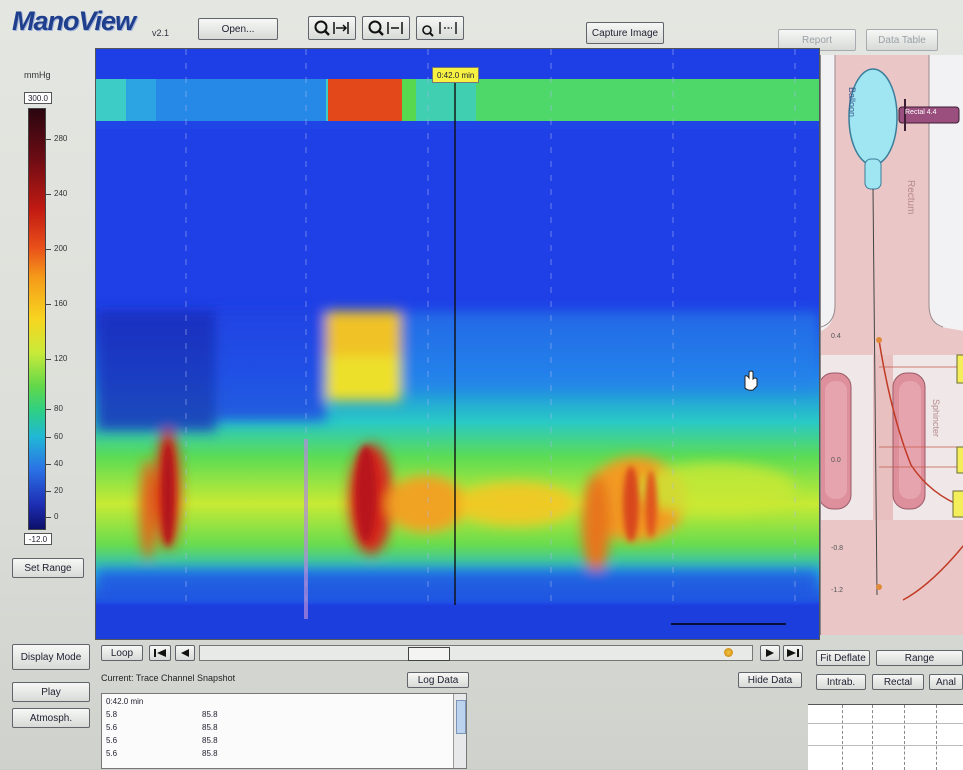 Image resolution: width=963 pixels, height=770 pixels. What do you see at coordinates (54, 408) in the screenshot?
I see `scale-tick: 80` at bounding box center [54, 408].